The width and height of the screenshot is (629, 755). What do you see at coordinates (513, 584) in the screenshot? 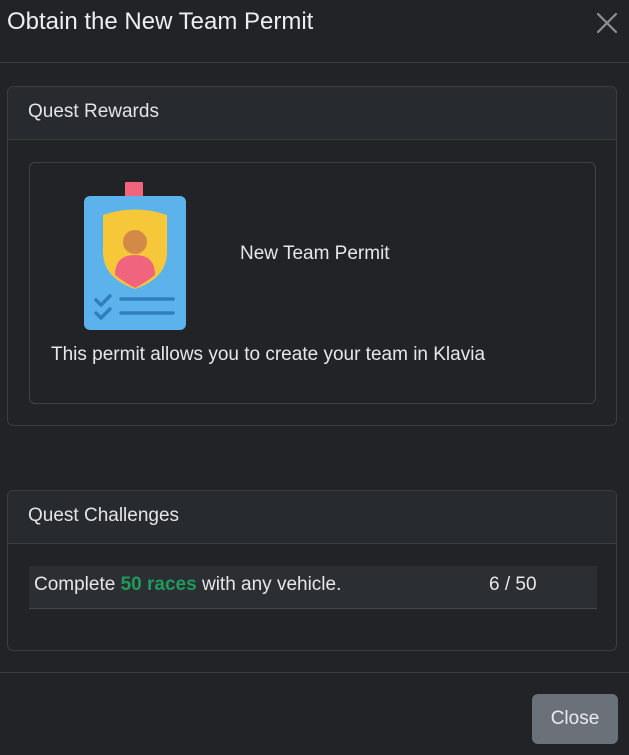
I see `challenge-progress: 6 / 50` at bounding box center [513, 584].